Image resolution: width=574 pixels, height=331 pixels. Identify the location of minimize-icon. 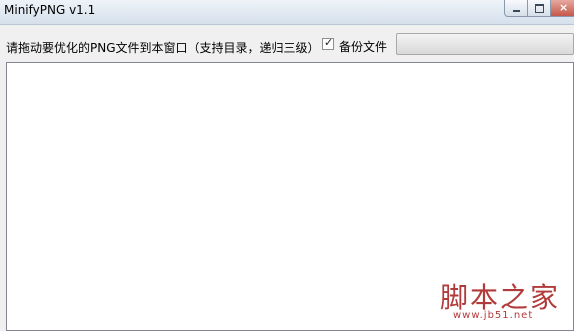
(516, 11).